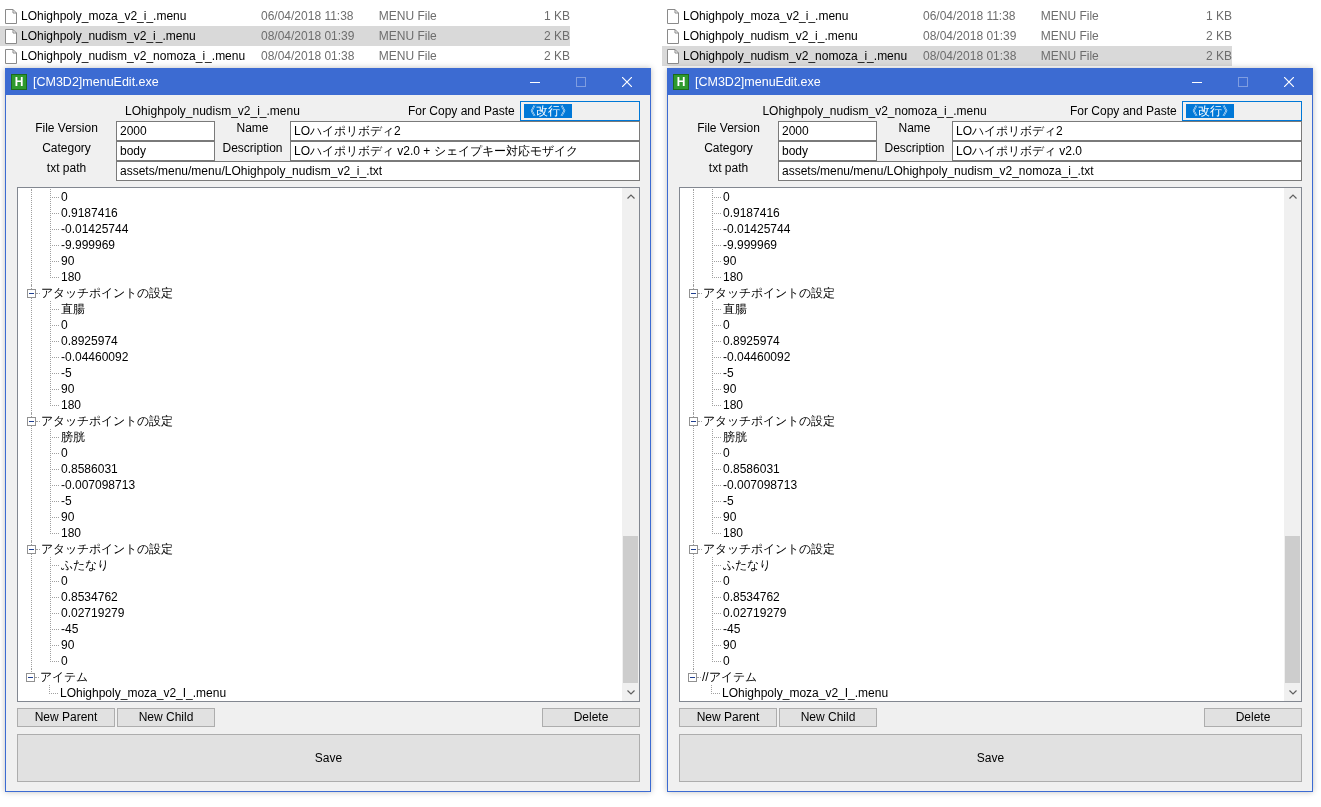  What do you see at coordinates (729, 677) in the screenshot?
I see `tree-node: //アイテム` at bounding box center [729, 677].